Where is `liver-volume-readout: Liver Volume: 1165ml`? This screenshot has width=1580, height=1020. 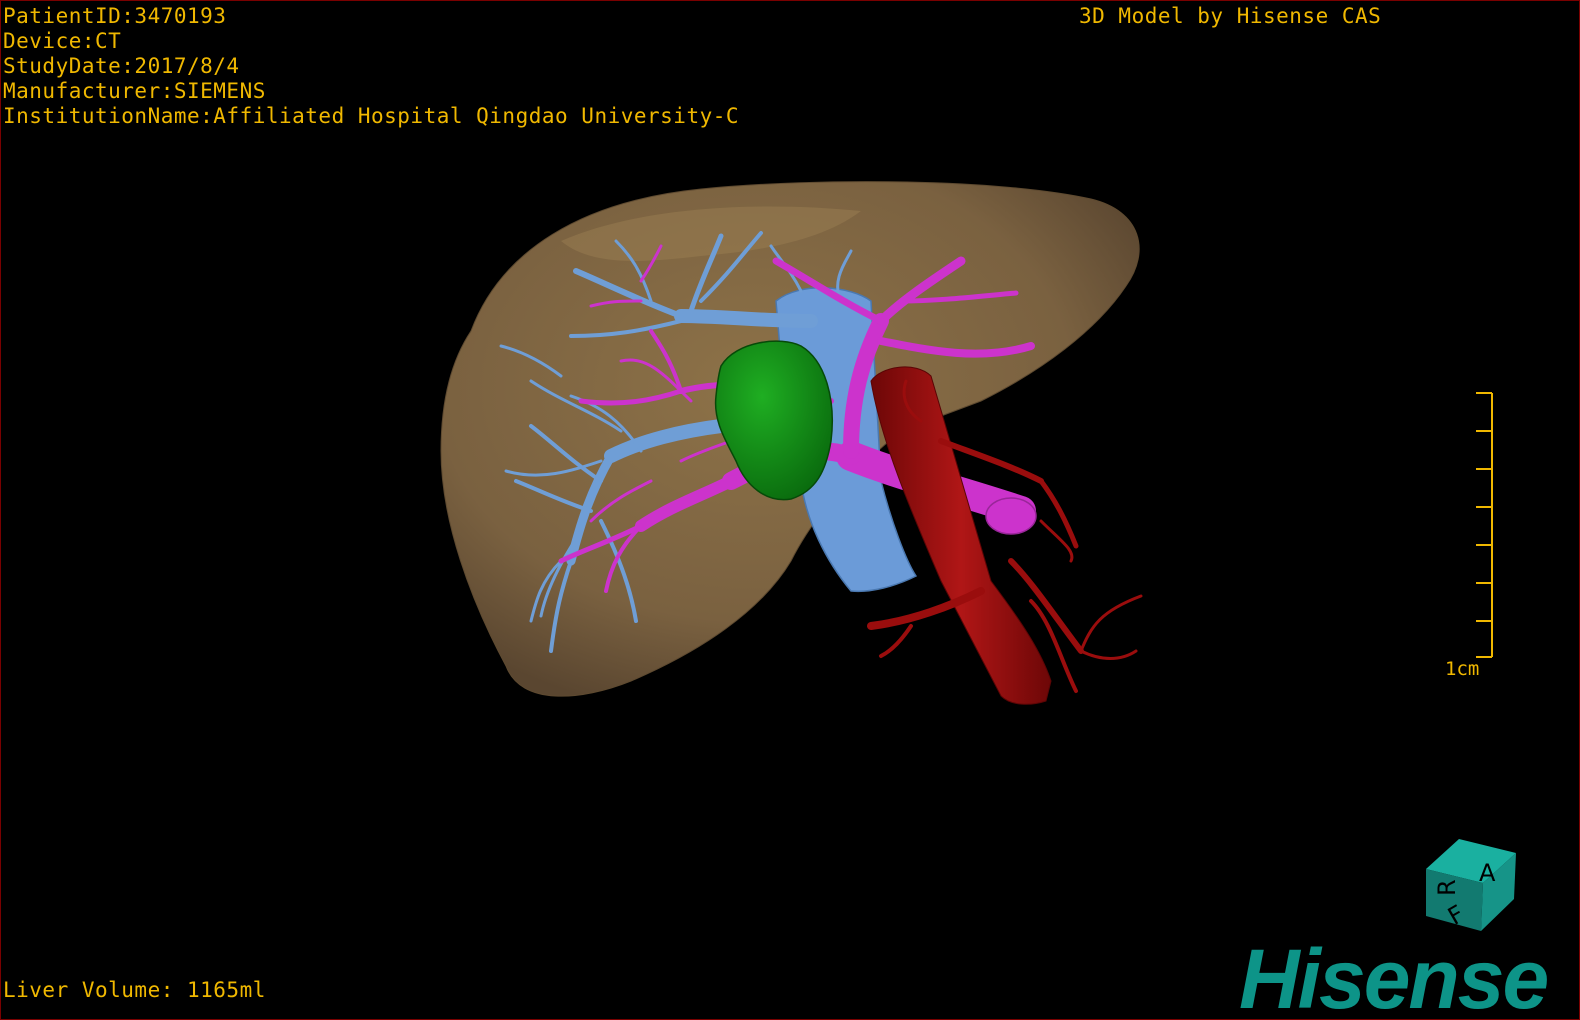 liver-volume-readout: Liver Volume: 1165ml is located at coordinates (134, 990).